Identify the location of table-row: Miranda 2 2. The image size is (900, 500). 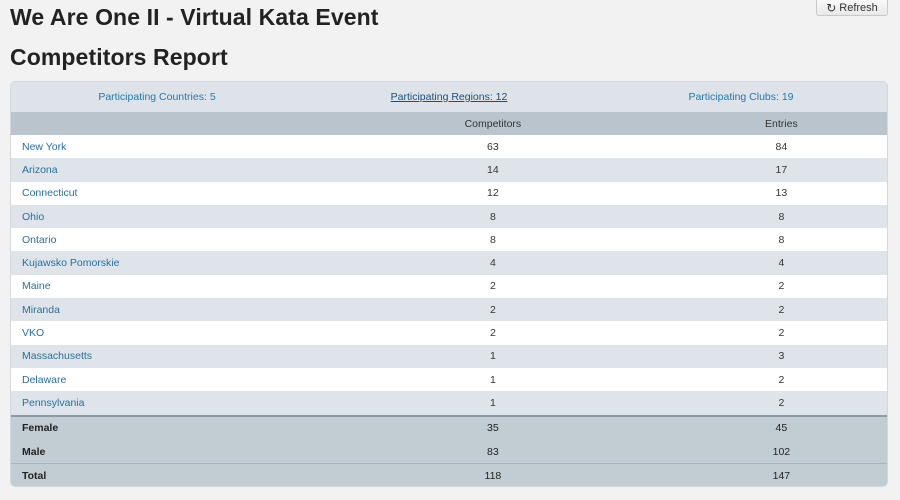
(449, 310).